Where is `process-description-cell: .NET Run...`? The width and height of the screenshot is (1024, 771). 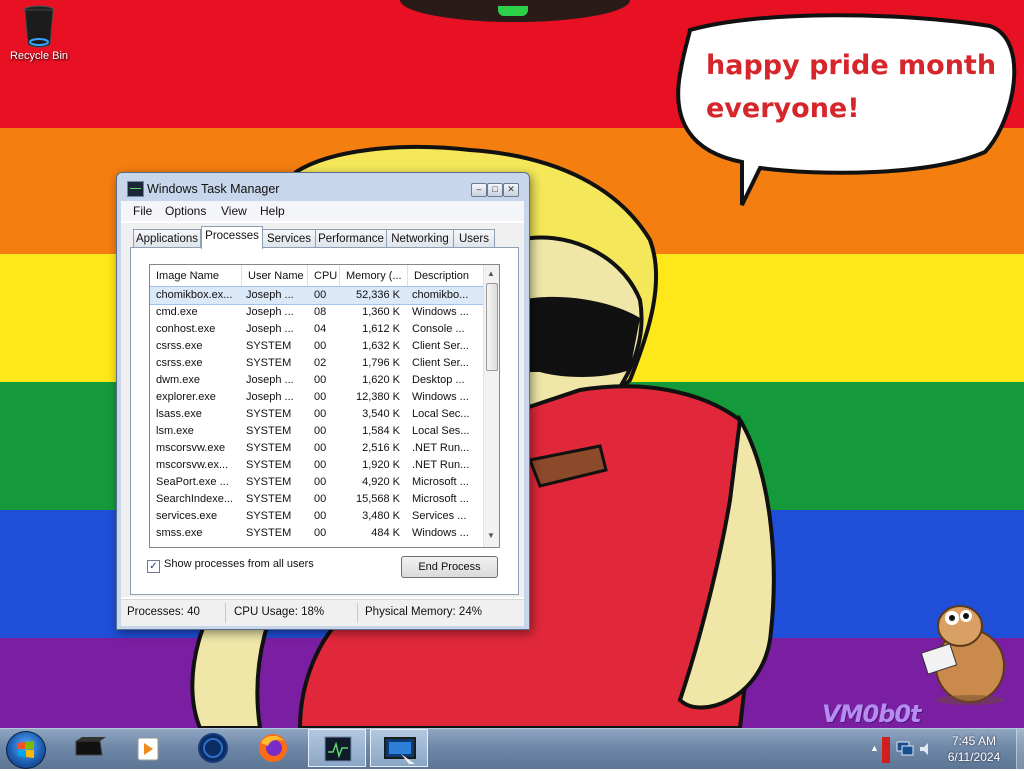
process-description-cell: .NET Run... is located at coordinates (441, 465).